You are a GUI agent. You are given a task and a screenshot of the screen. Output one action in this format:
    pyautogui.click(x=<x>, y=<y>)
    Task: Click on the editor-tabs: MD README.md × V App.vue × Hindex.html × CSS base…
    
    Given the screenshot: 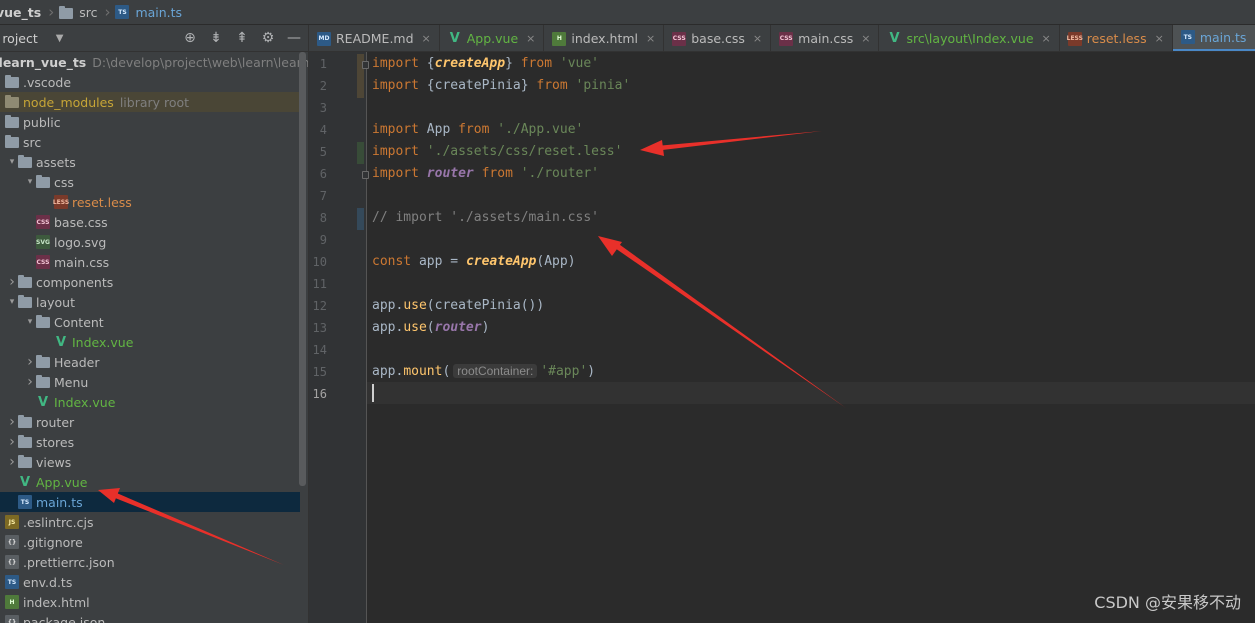 What is the action you would take?
    pyautogui.click(x=782, y=38)
    